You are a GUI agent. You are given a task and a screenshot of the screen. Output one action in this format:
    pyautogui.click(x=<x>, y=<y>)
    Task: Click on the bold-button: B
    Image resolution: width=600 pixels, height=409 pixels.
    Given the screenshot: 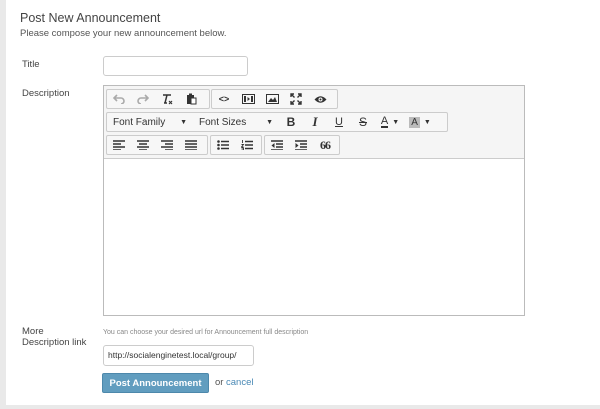 What is the action you would take?
    pyautogui.click(x=291, y=122)
    